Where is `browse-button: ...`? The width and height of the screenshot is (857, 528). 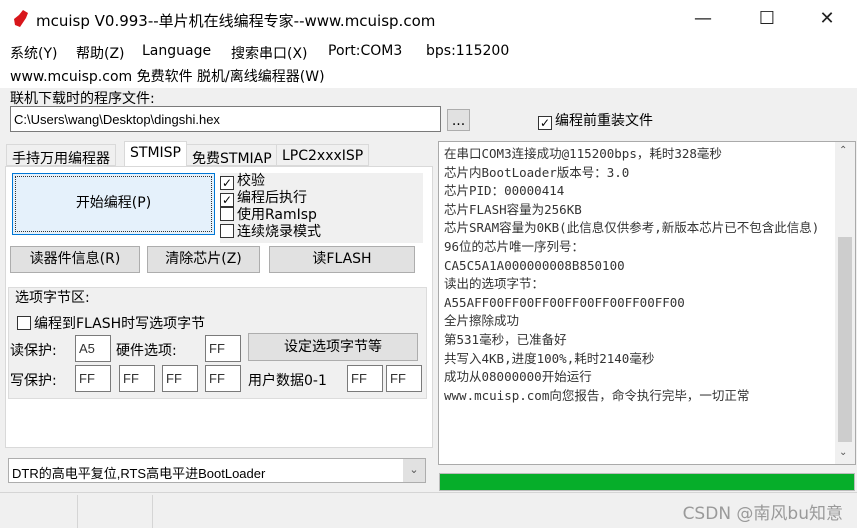 browse-button: ... is located at coordinates (458, 120).